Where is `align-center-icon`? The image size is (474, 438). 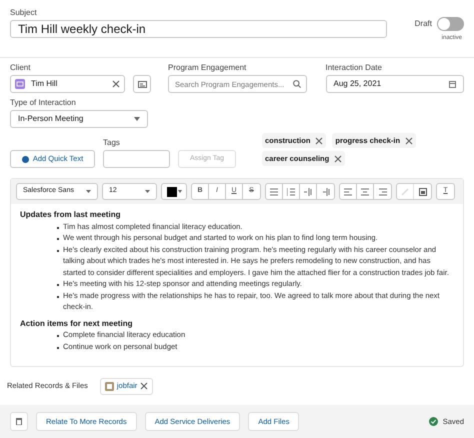 align-center-icon is located at coordinates (365, 192).